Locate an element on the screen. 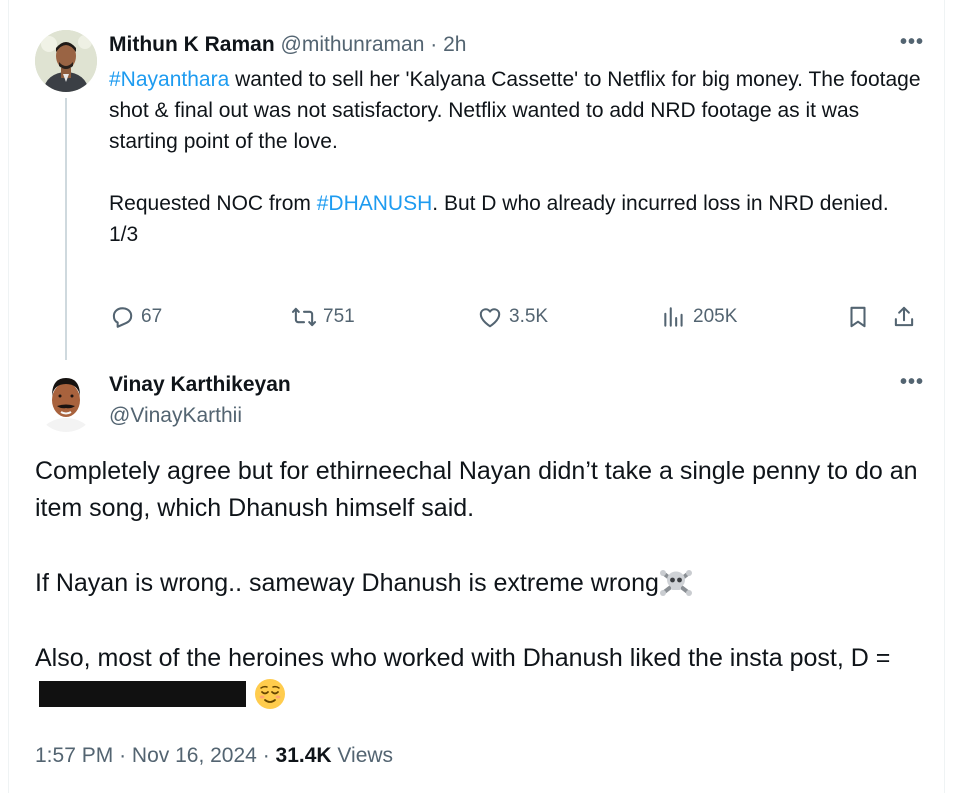  share-button is located at coordinates (904, 317).